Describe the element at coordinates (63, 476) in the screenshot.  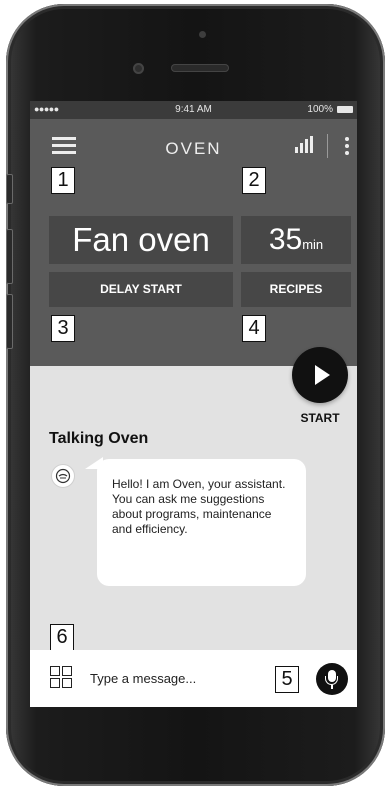
I see `oven-icon` at that location.